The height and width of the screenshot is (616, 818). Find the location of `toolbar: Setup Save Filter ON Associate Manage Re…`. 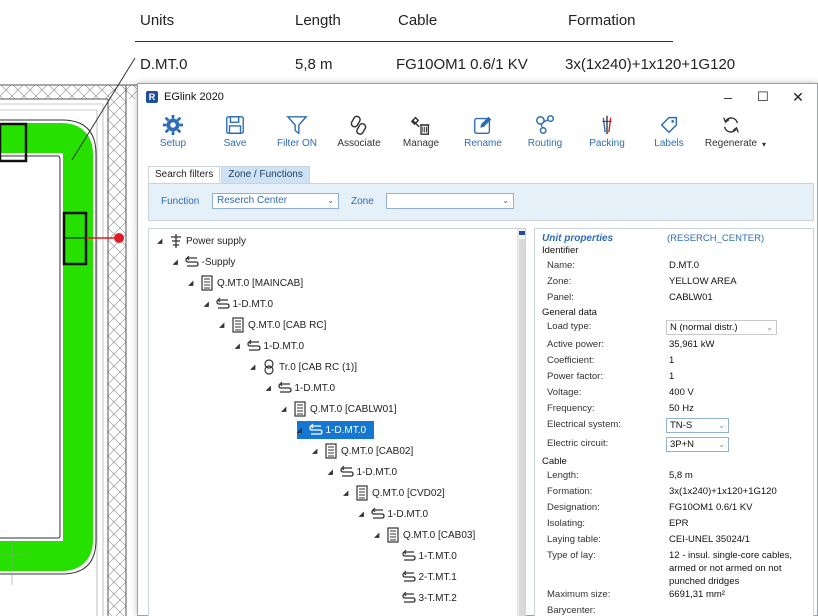

toolbar: Setup Save Filter ON Associate Manage Re… is located at coordinates (477, 135).